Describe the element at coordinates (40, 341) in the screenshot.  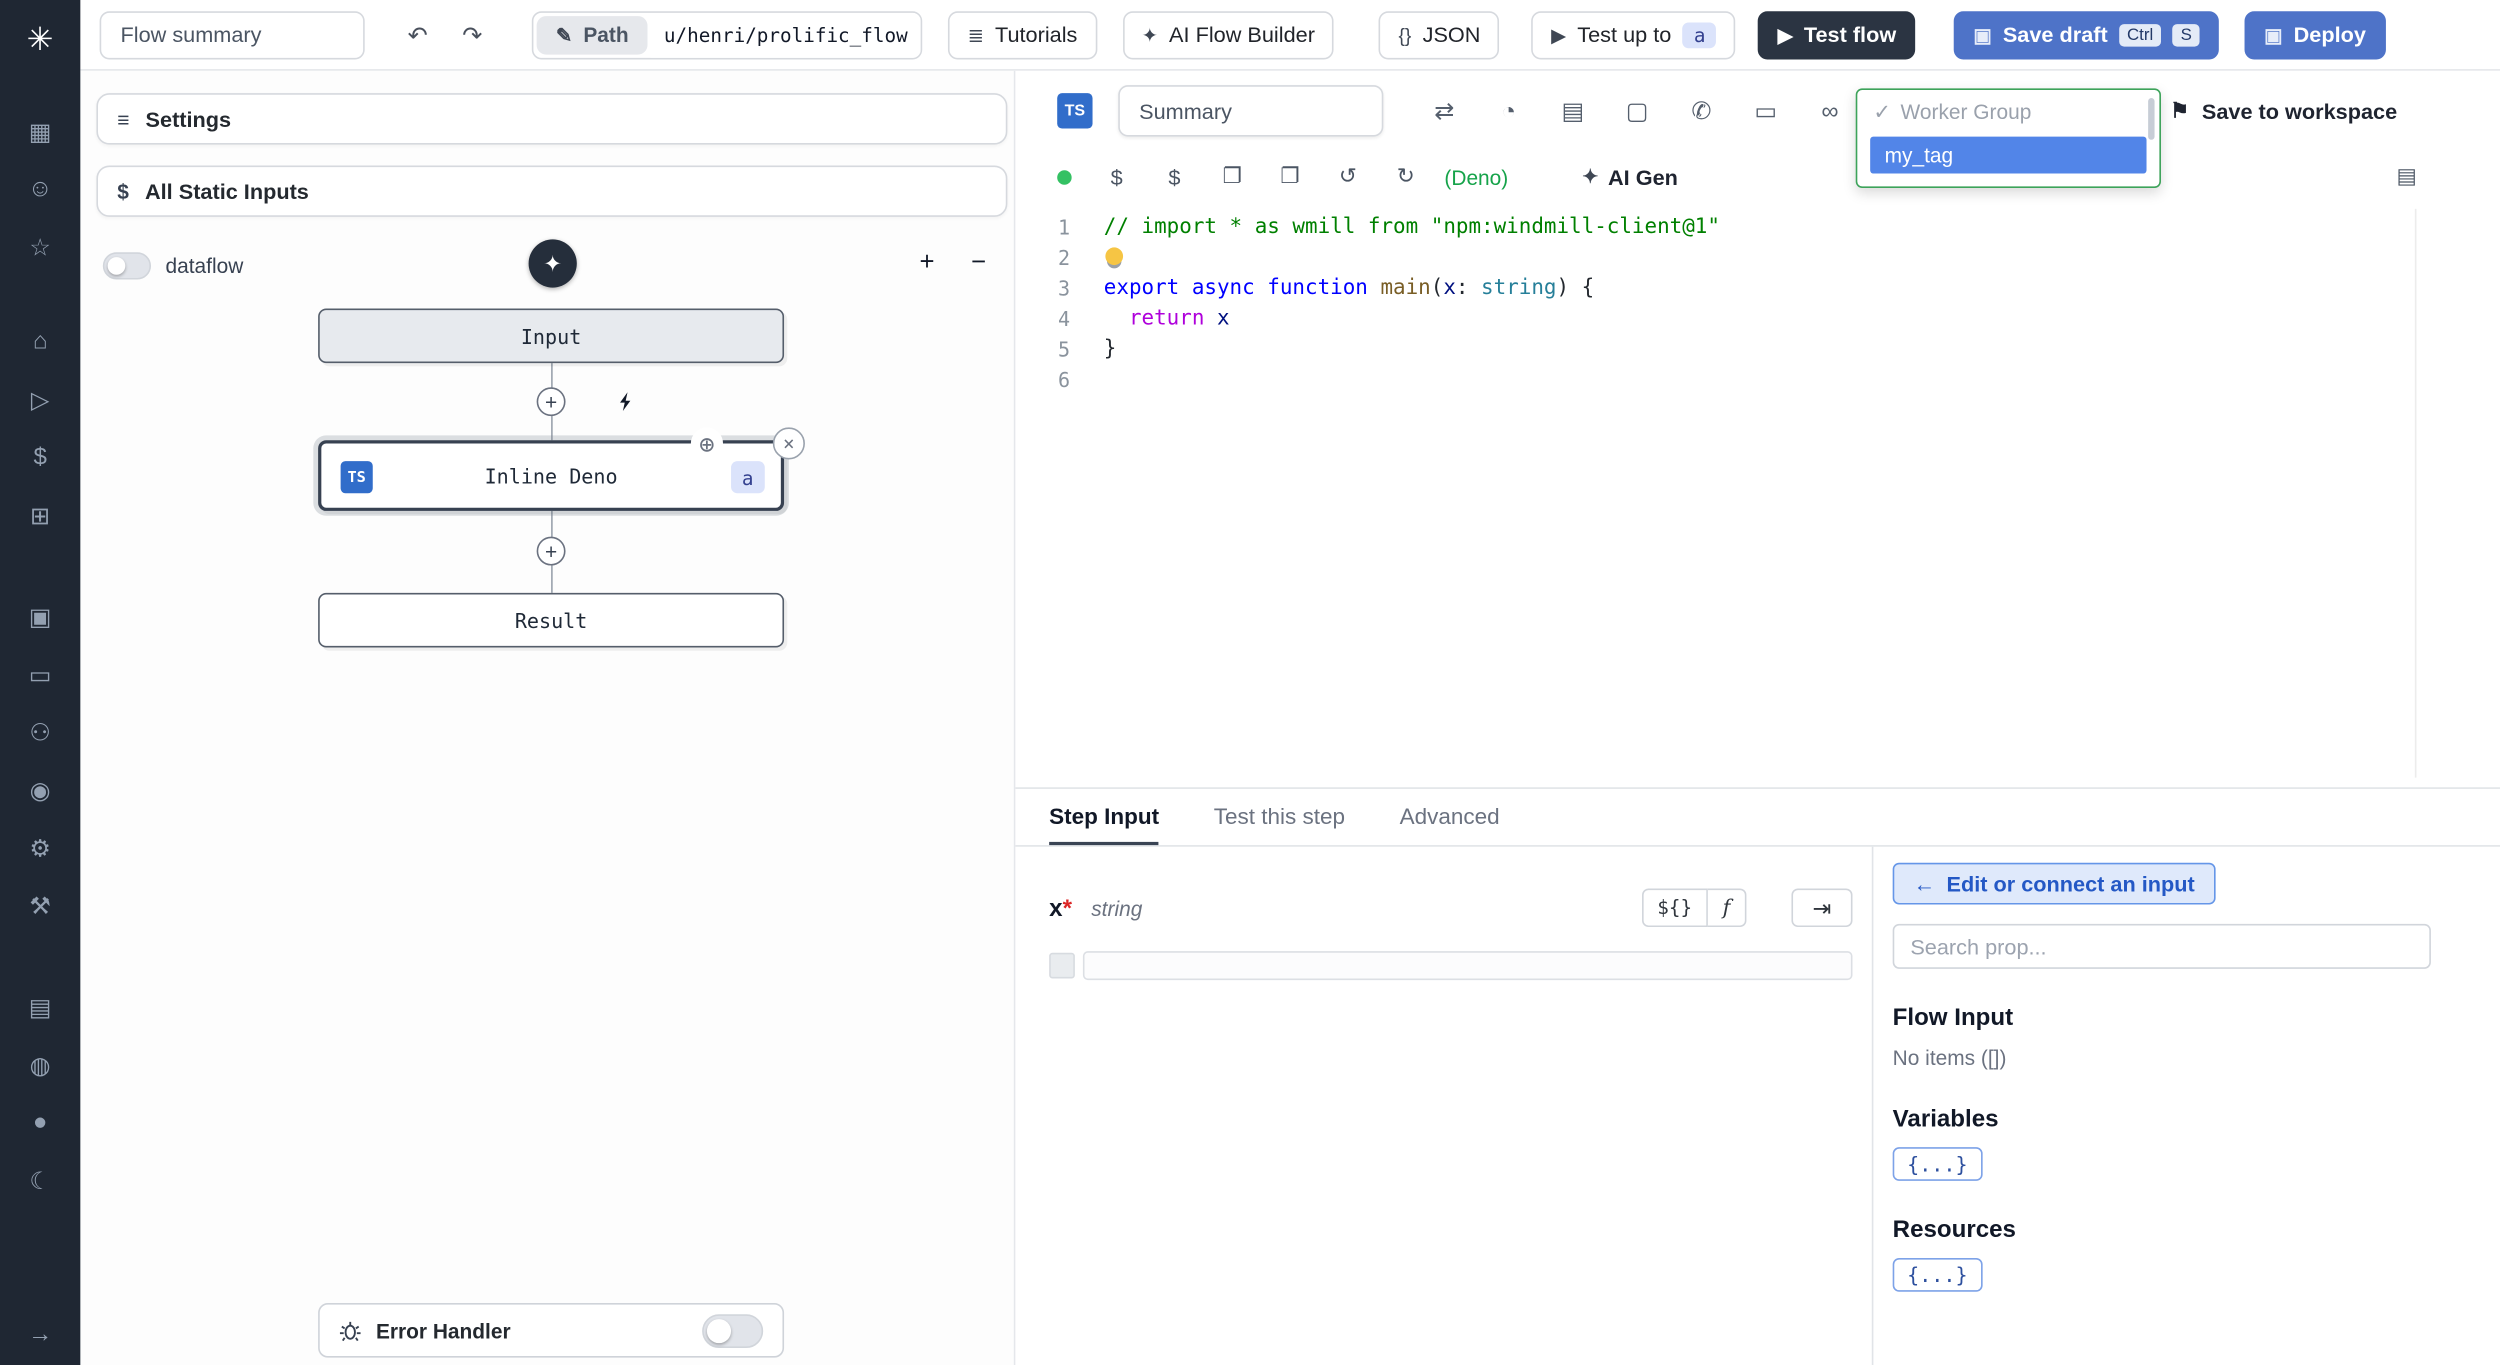
I see `home-icon: ⌂` at that location.